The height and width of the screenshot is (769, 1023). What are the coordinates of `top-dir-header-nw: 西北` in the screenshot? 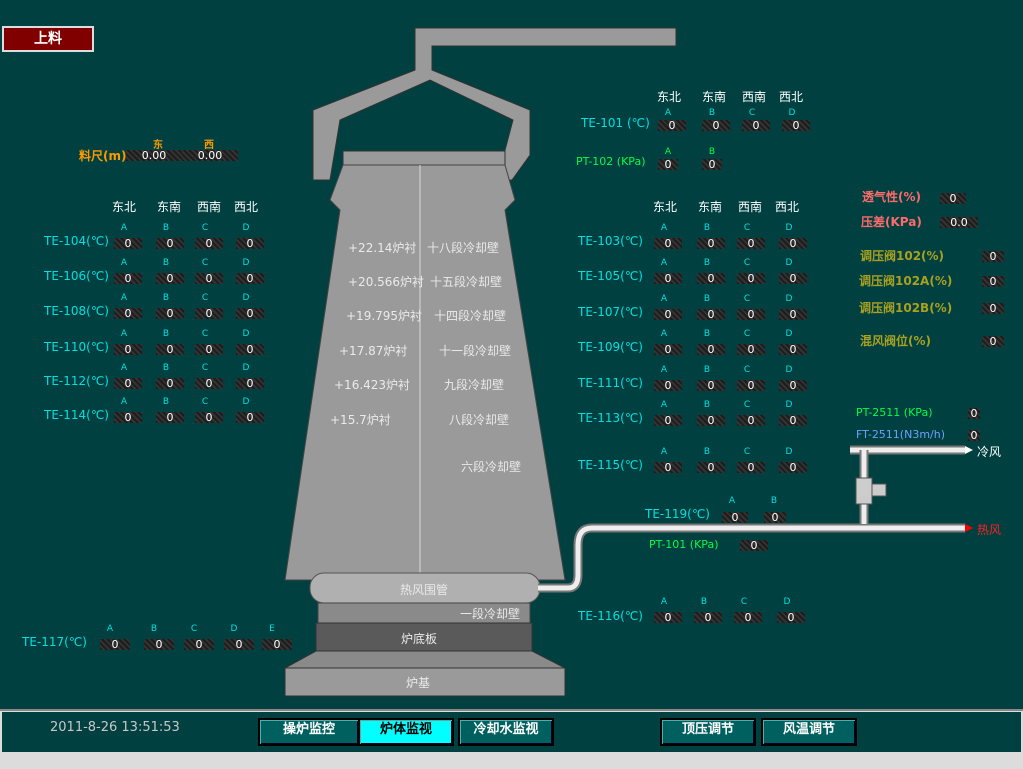 It's located at (790, 97).